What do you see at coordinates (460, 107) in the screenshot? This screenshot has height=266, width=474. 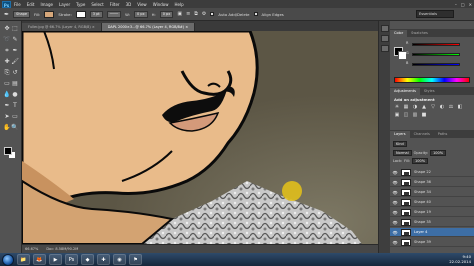 I see `adjustment-icon: ◧` at bounding box center [460, 107].